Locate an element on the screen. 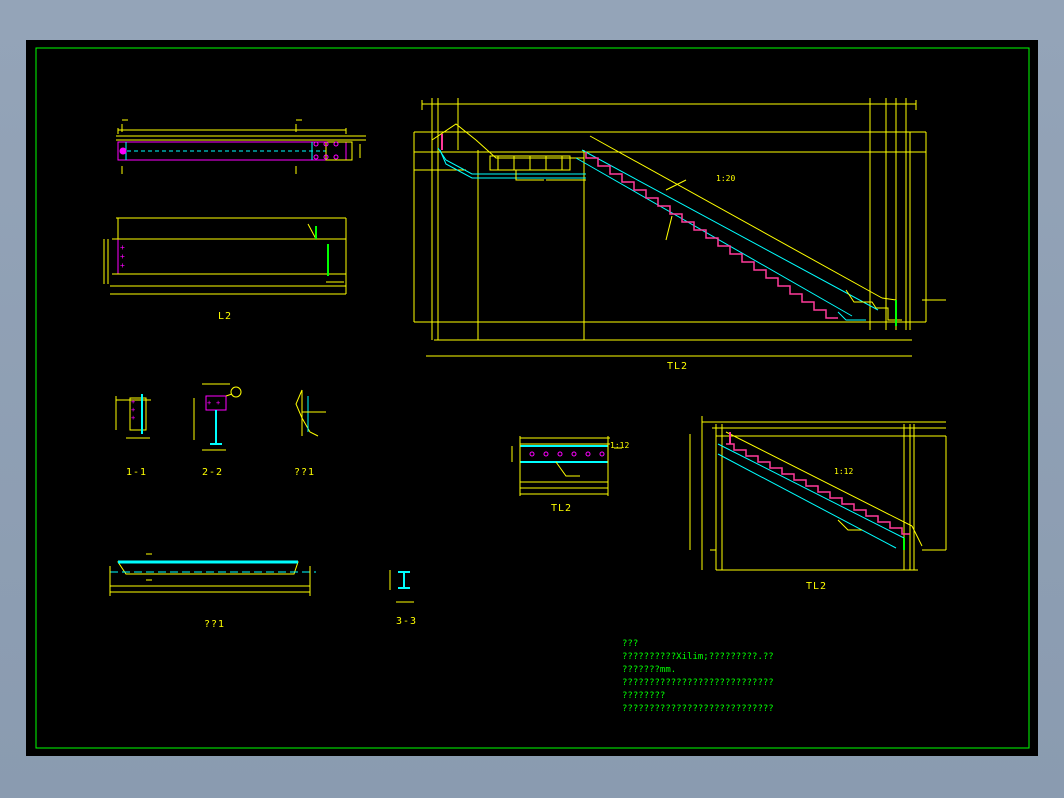 This screenshot has width=1064, height=798. stair-tl2-right is located at coordinates (818, 493).